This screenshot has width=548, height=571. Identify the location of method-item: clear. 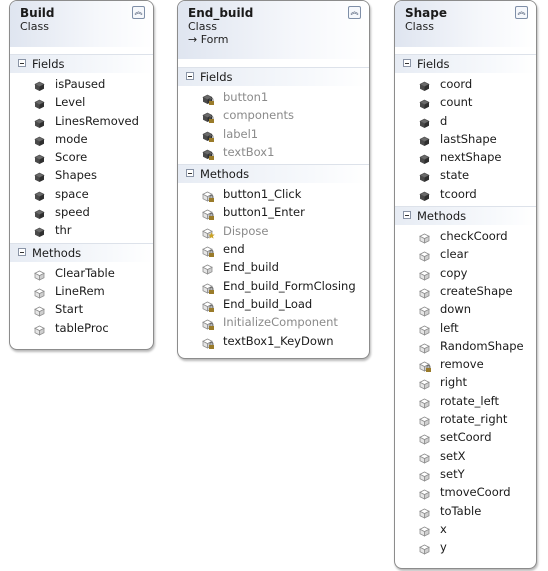
(465, 254).